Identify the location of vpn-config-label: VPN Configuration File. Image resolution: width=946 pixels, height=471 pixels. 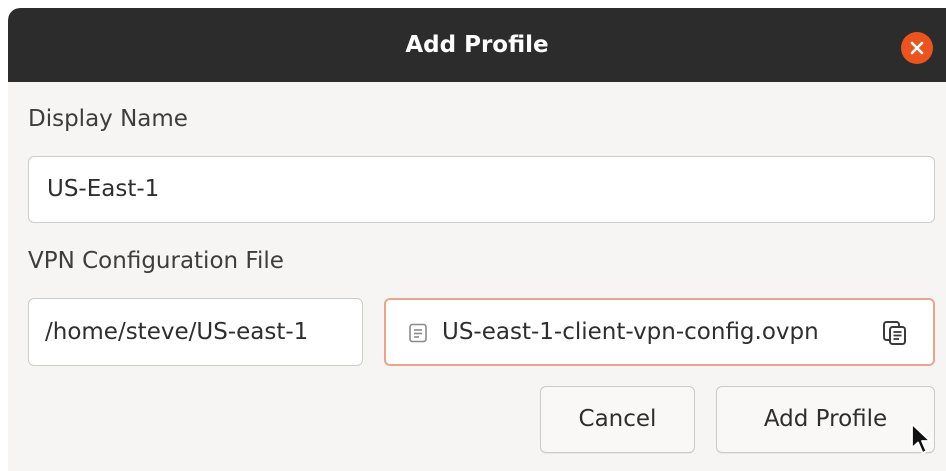
(156, 261).